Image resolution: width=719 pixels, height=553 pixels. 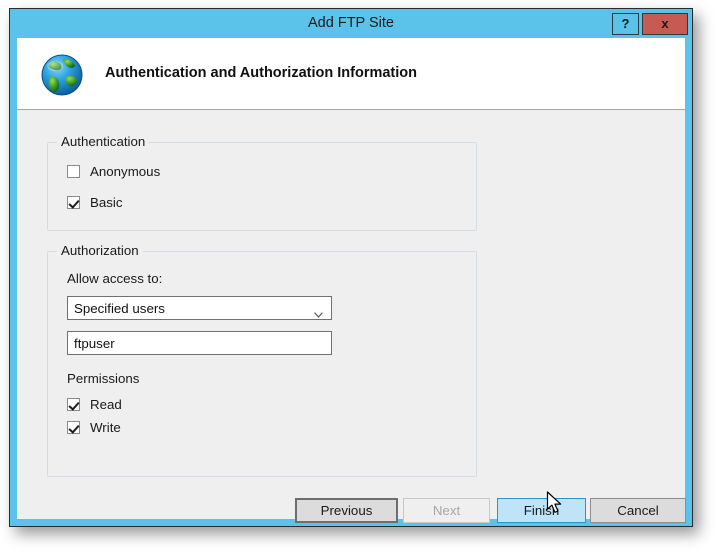 What do you see at coordinates (106, 202) in the screenshot?
I see `checkbox-basic-label: Basic` at bounding box center [106, 202].